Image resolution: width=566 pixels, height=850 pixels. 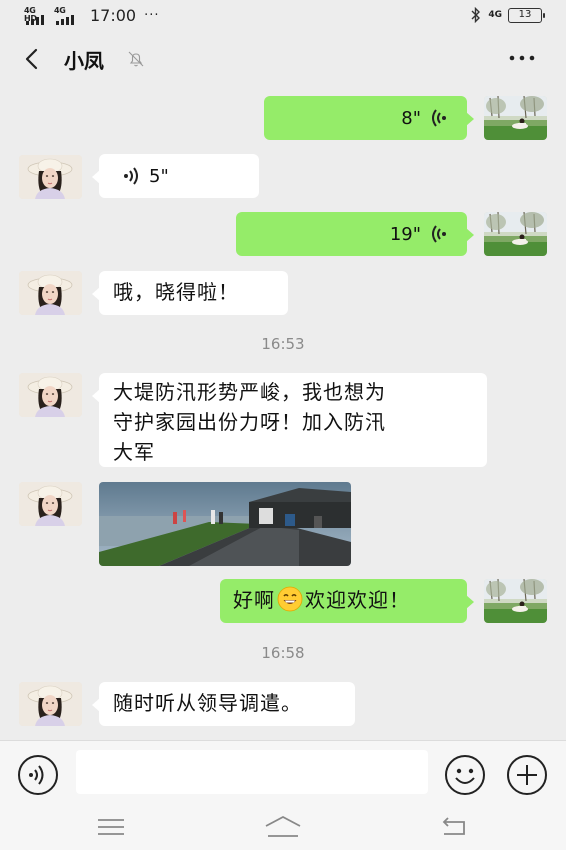 I want to click on signal-icon-2: 4G, so click(x=66, y=15).